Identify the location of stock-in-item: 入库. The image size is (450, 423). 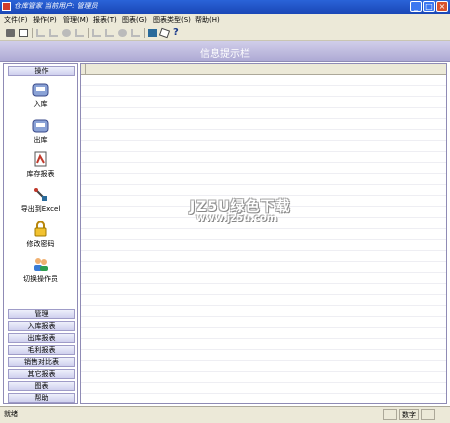
(40, 95).